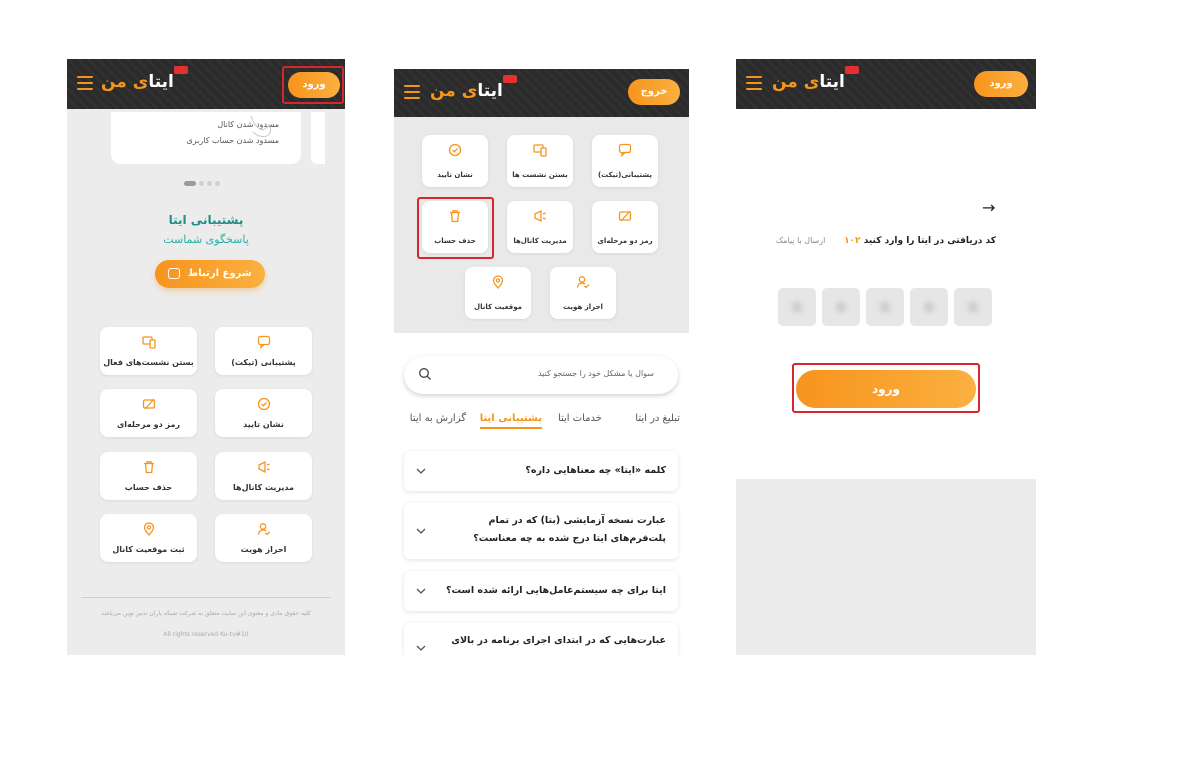 The image size is (1200, 760). What do you see at coordinates (425, 374) in the screenshot?
I see `search-icon` at bounding box center [425, 374].